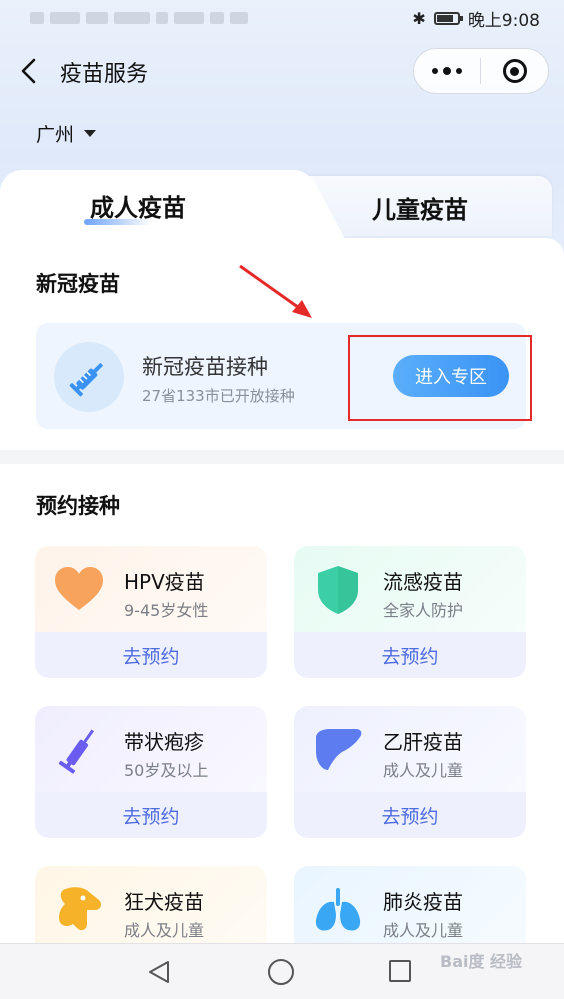 Image resolution: width=564 pixels, height=999 pixels. What do you see at coordinates (166, 770) in the screenshot?
I see `vaccine-desc: 50岁及以上` at bounding box center [166, 770].